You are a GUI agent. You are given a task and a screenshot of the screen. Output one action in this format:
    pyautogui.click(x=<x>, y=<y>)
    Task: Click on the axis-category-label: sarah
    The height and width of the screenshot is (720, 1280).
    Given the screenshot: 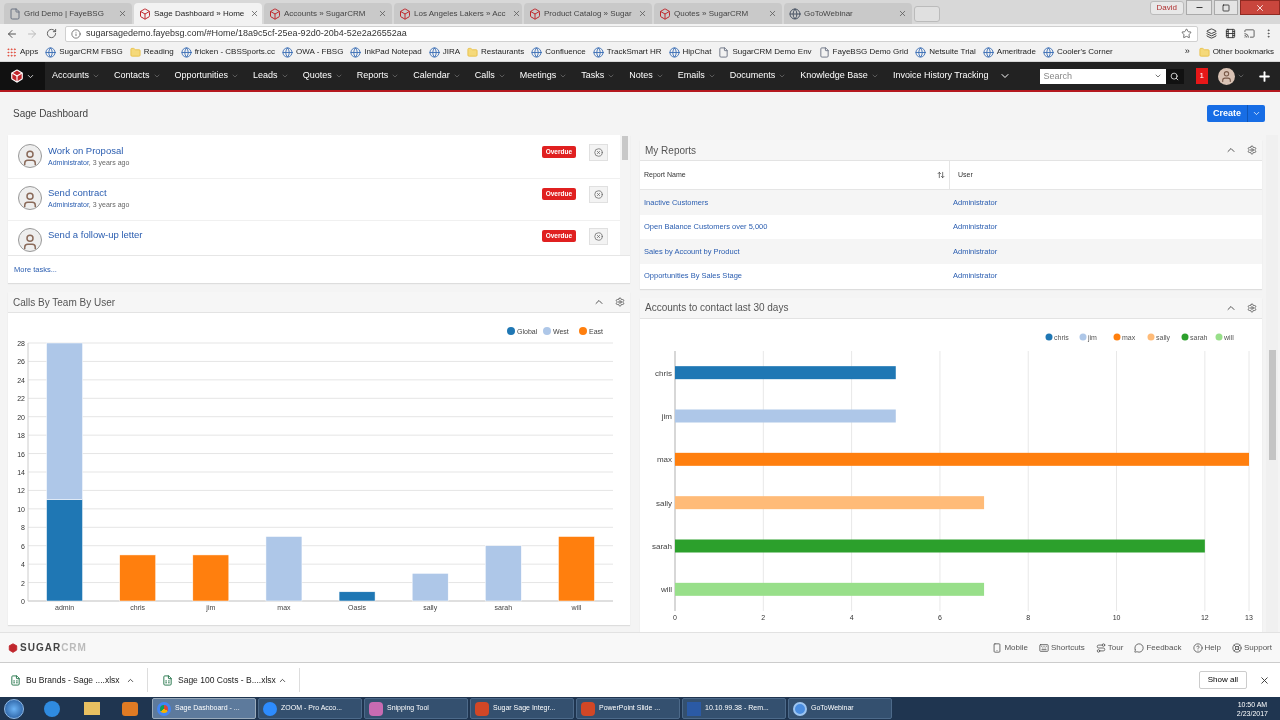 What is the action you would take?
    pyautogui.click(x=662, y=546)
    